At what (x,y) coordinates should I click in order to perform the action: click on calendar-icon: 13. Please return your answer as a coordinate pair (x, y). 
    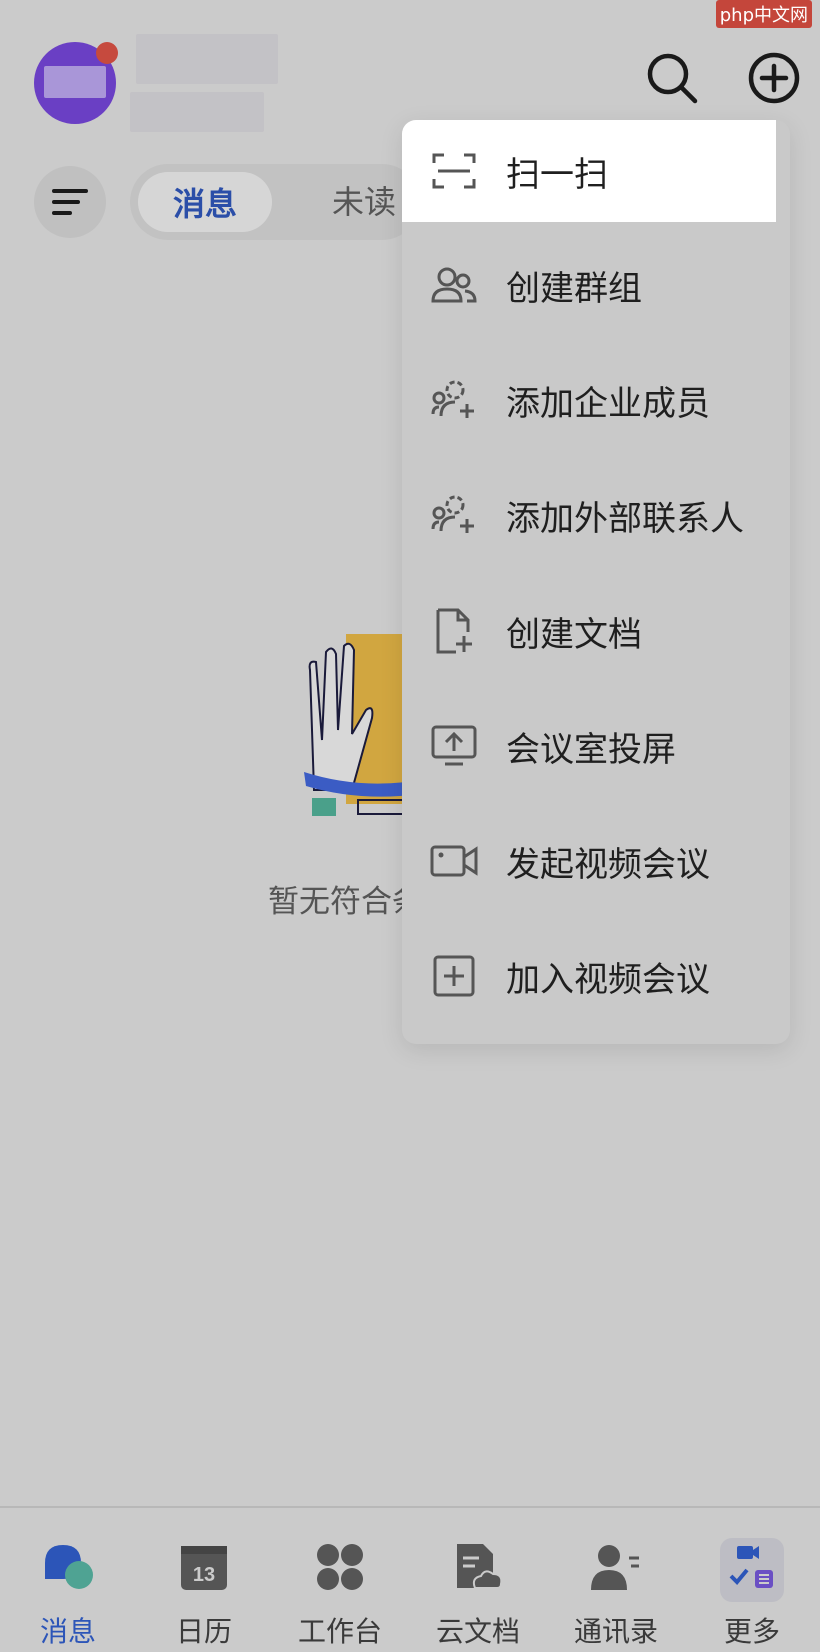
    Looking at the image, I should click on (204, 1567).